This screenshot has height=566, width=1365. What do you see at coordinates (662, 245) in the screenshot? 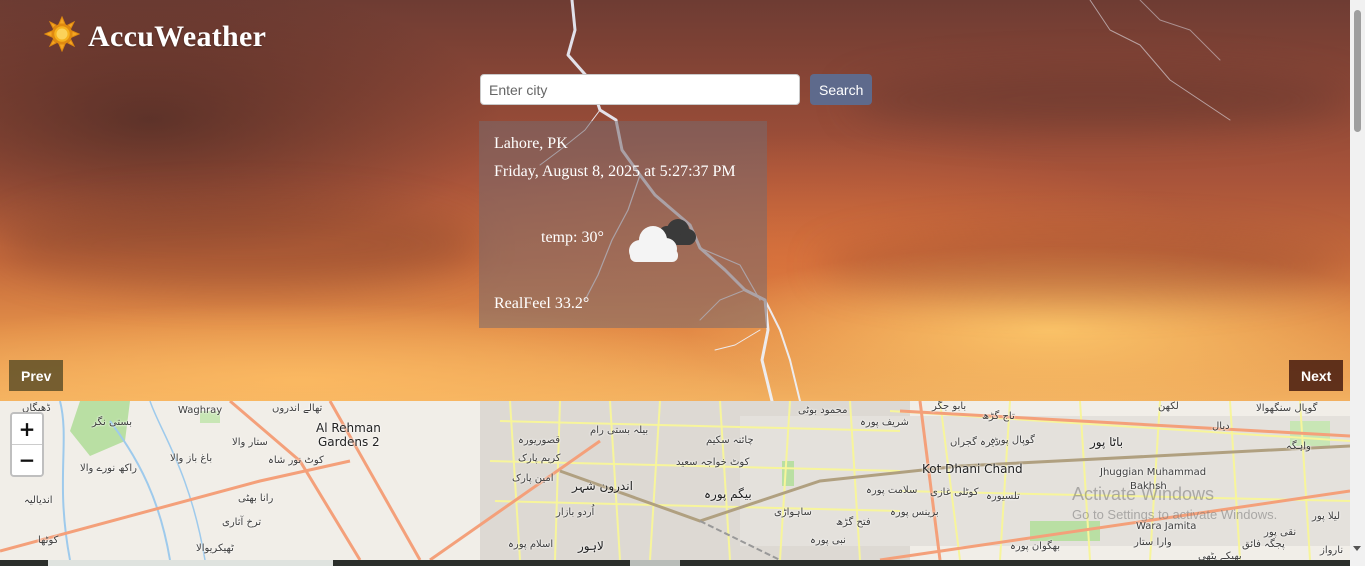
I see `cloud-icon` at bounding box center [662, 245].